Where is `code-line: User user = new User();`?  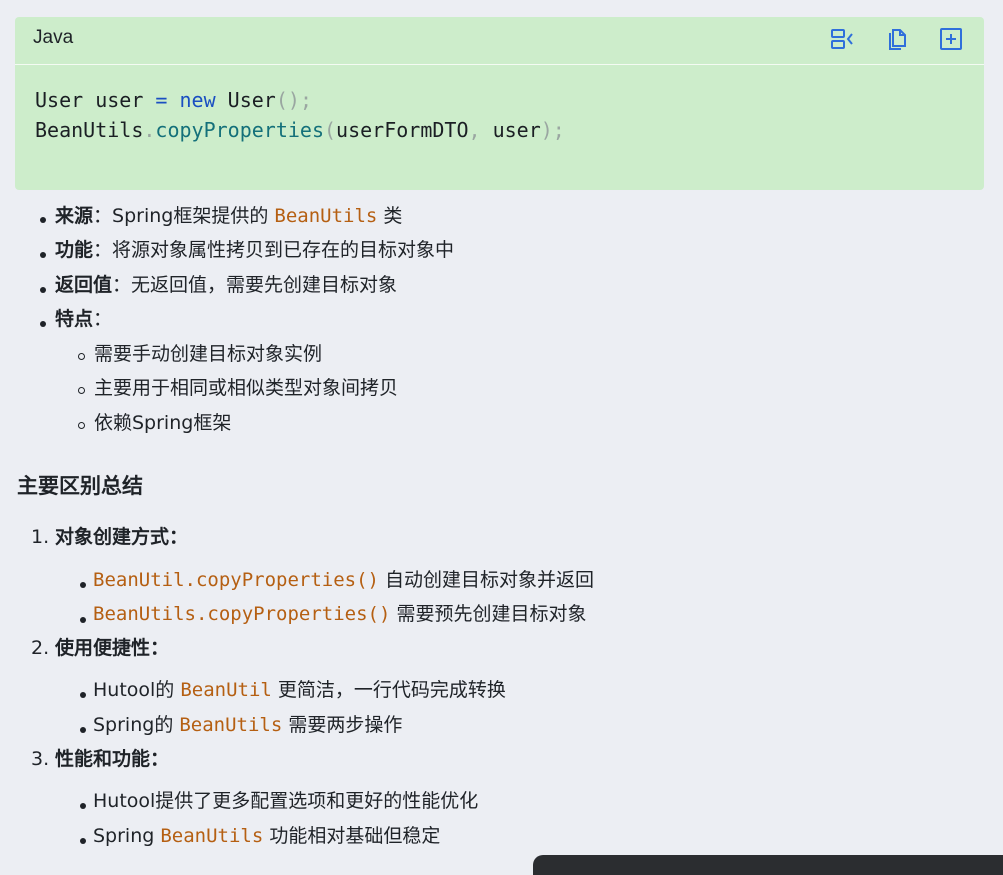 code-line: User user = new User(); is located at coordinates (173, 100).